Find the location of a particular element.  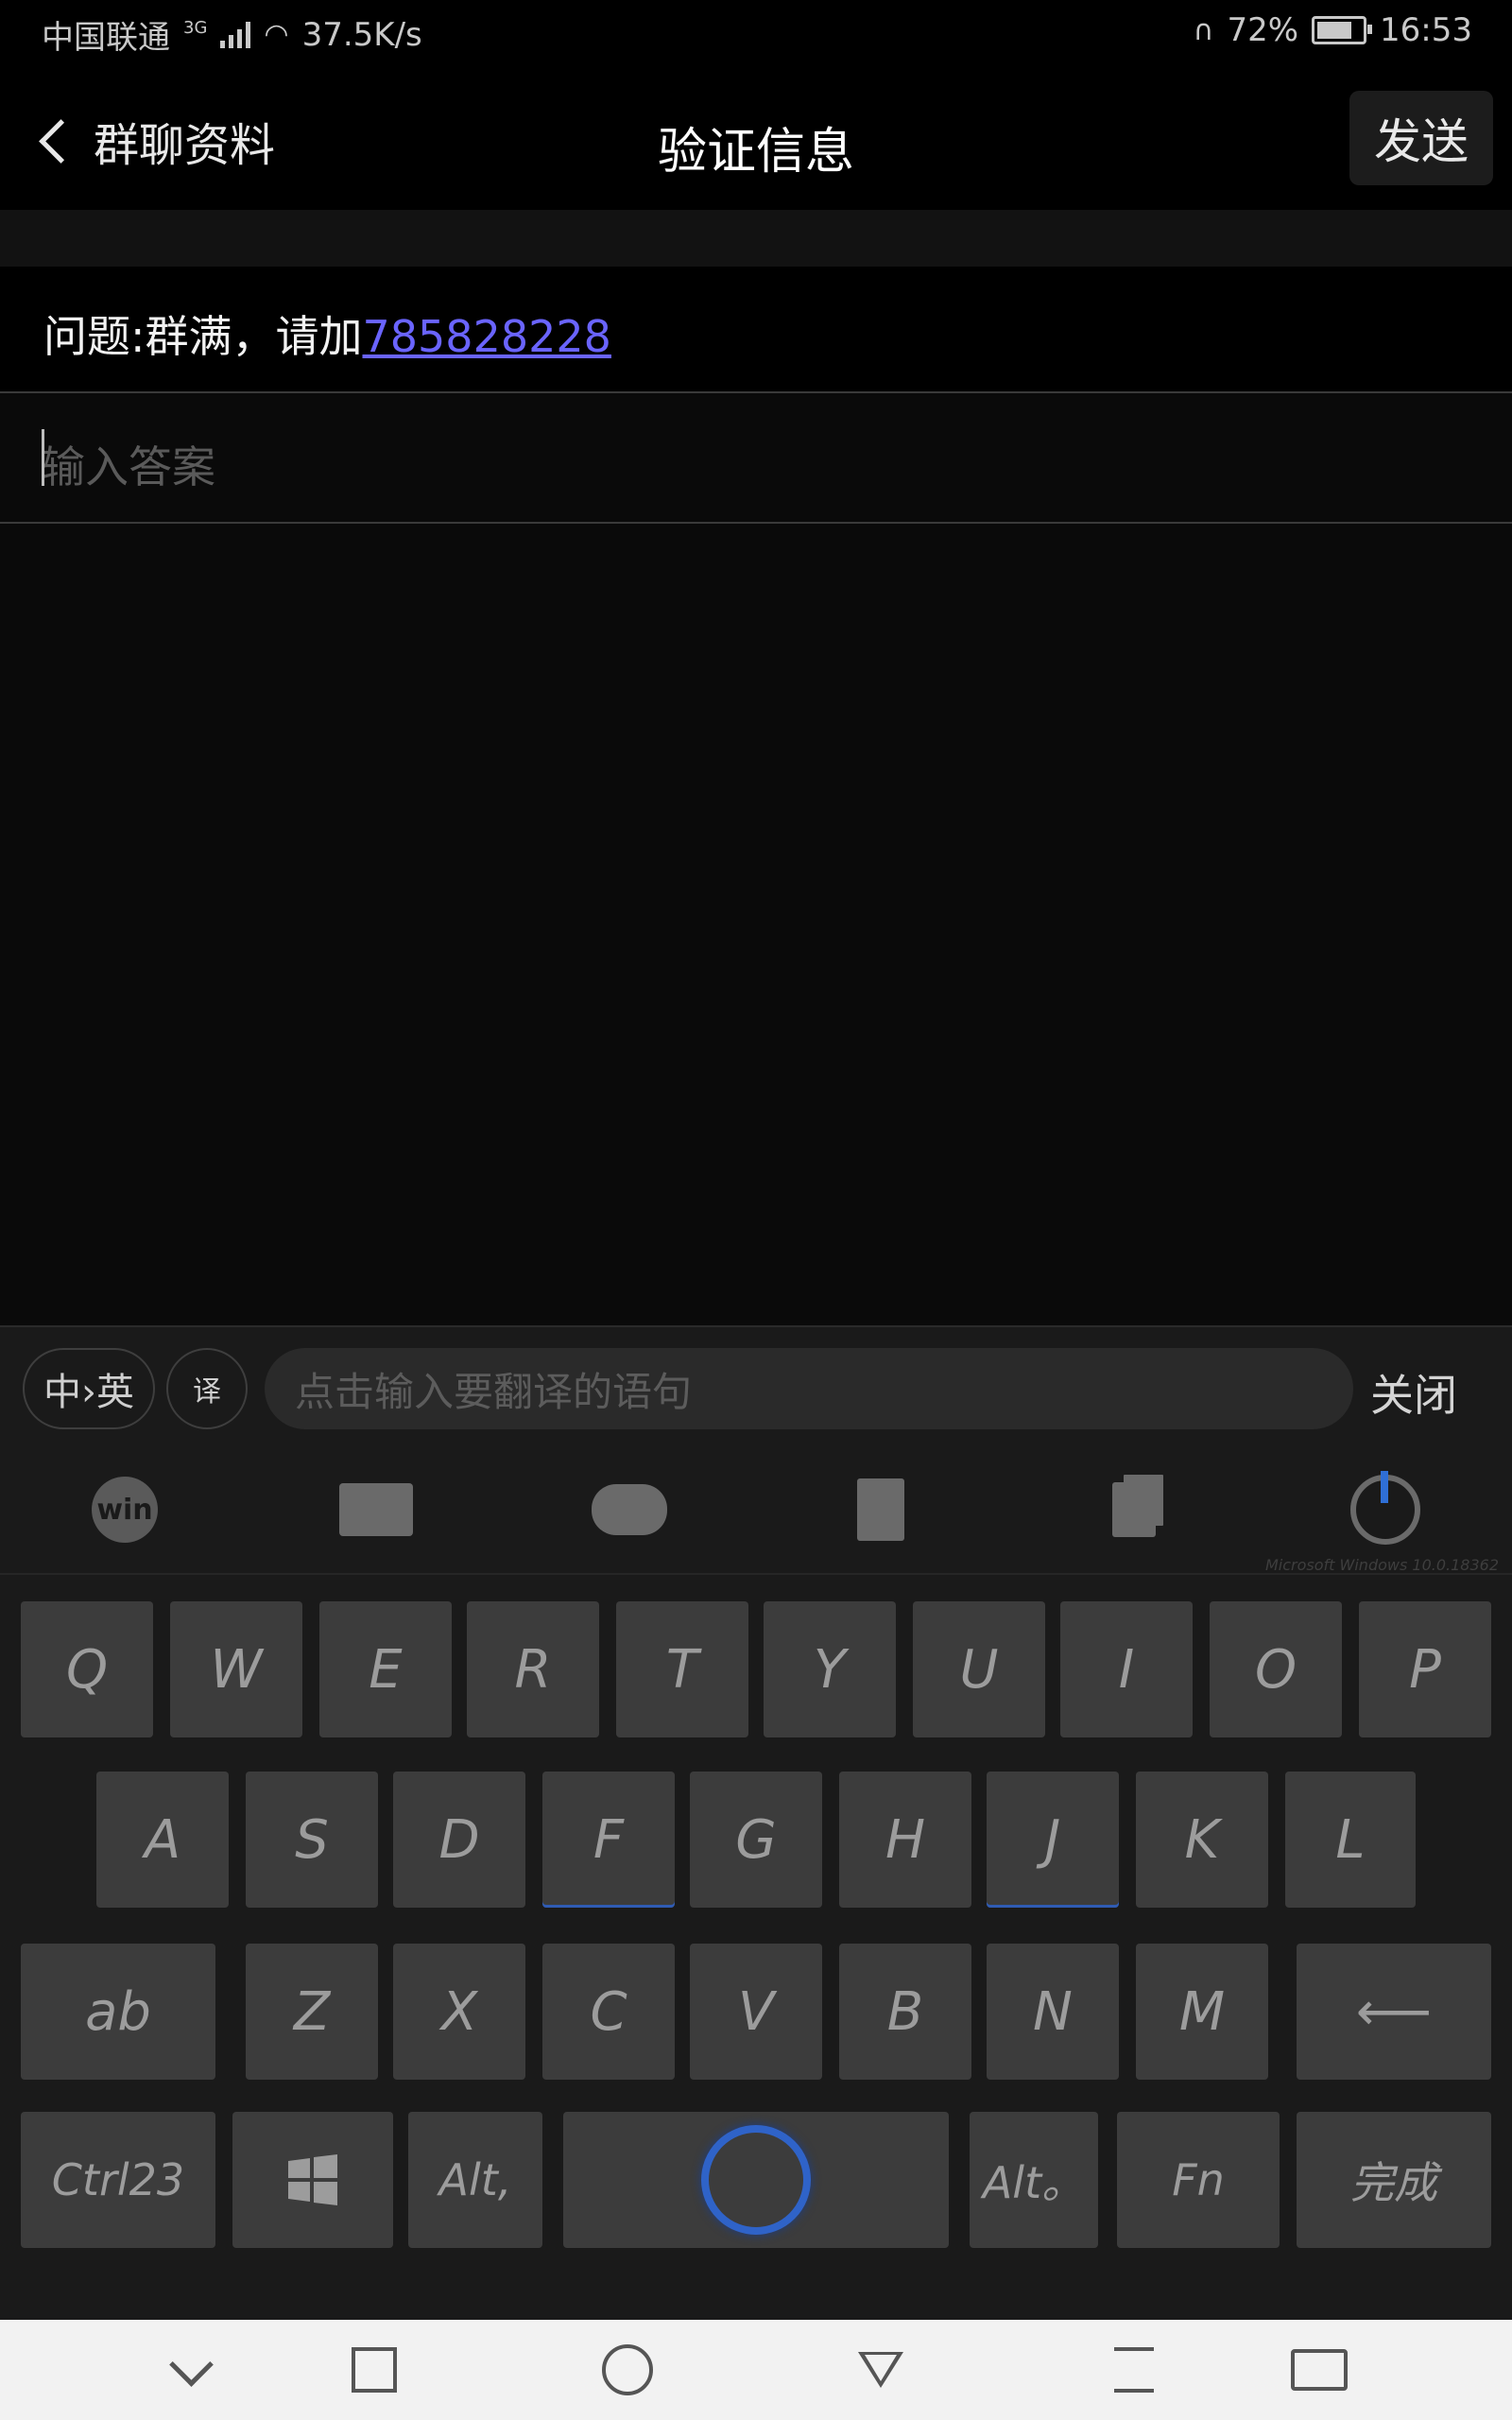

key-f: F is located at coordinates (608, 1840).